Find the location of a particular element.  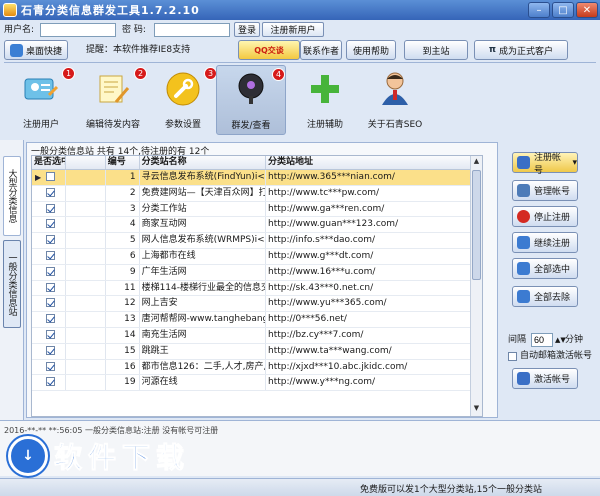

nav-register-user: 1 注册用户 is located at coordinates (41, 100).